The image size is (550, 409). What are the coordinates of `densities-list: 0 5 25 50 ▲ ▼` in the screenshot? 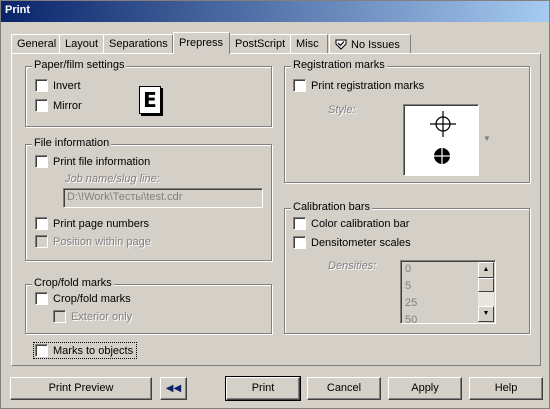 It's located at (448, 292).